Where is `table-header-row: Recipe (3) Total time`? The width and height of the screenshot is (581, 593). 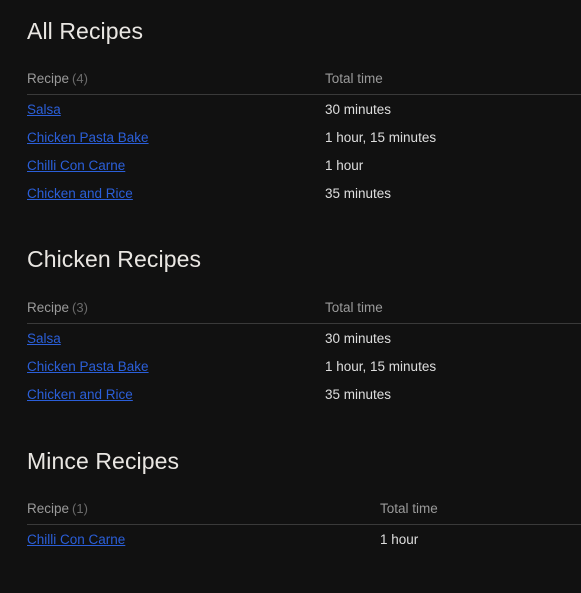 table-header-row: Recipe (3) Total time is located at coordinates (304, 311).